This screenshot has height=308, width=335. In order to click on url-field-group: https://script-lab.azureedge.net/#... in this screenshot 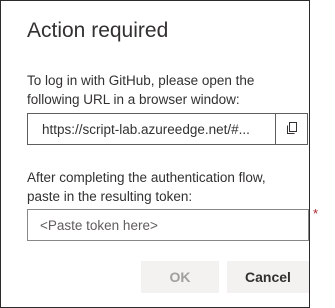, I will do `click(168, 129)`.